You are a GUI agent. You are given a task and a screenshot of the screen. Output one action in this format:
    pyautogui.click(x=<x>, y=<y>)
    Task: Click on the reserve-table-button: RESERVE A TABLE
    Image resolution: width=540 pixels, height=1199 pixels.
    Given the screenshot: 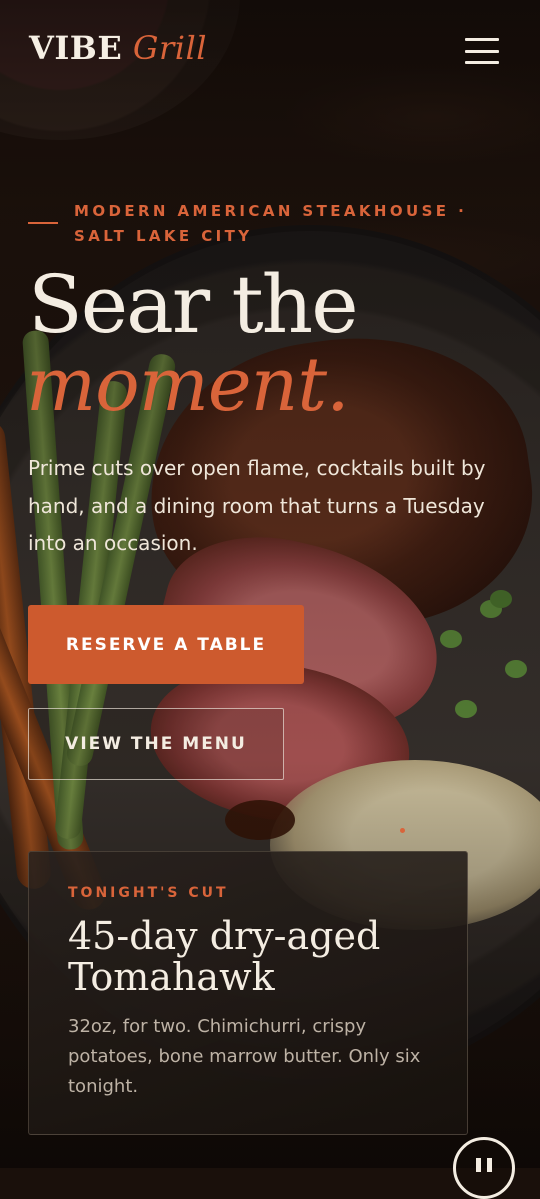 What is the action you would take?
    pyautogui.click(x=166, y=644)
    